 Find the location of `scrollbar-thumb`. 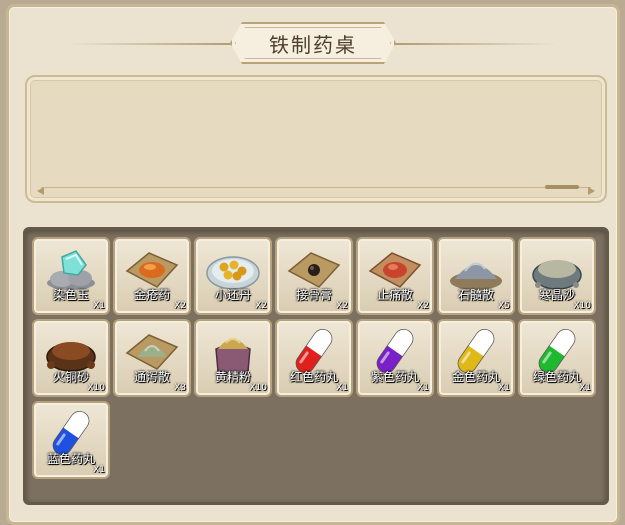

scrollbar-thumb is located at coordinates (562, 187).